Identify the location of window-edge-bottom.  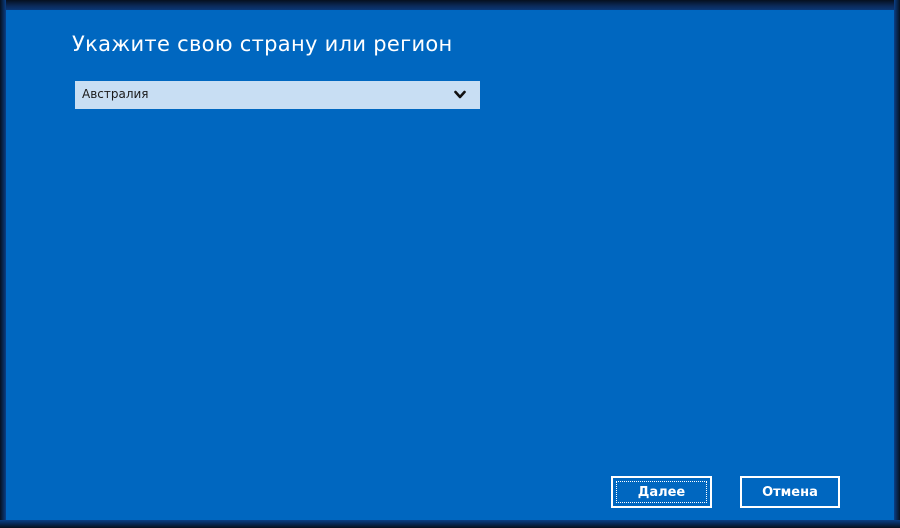
(450, 524).